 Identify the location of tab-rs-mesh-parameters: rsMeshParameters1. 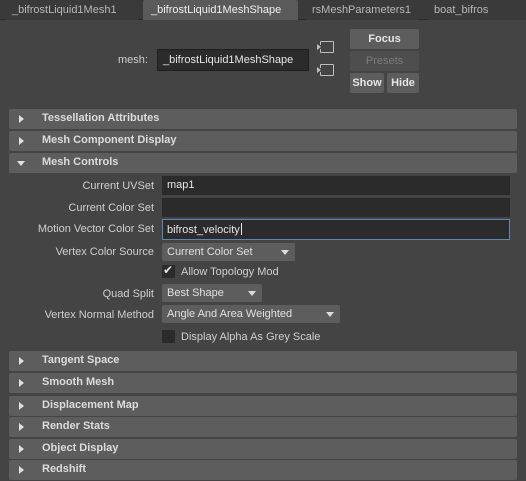
(362, 10).